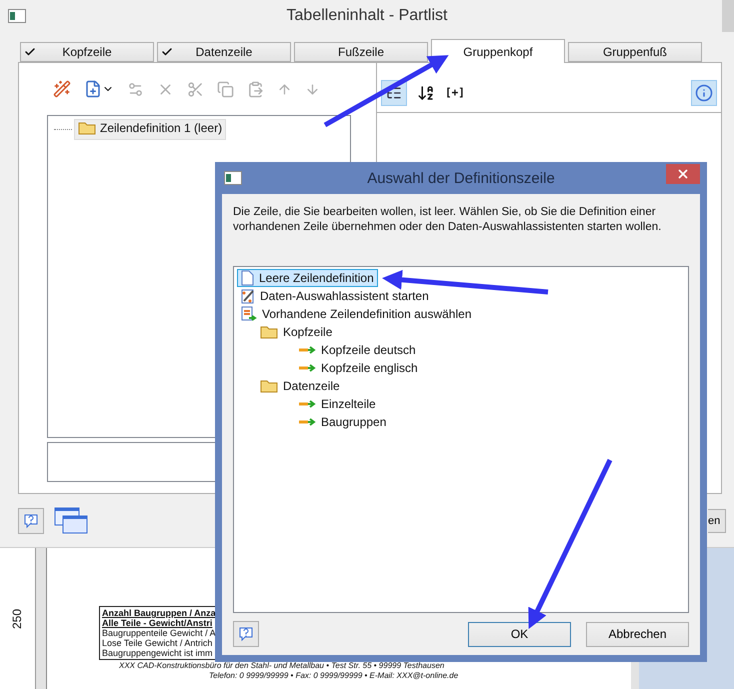  I want to click on report-text: Lose Teile Gewicht / Antrich, so click(158, 643).